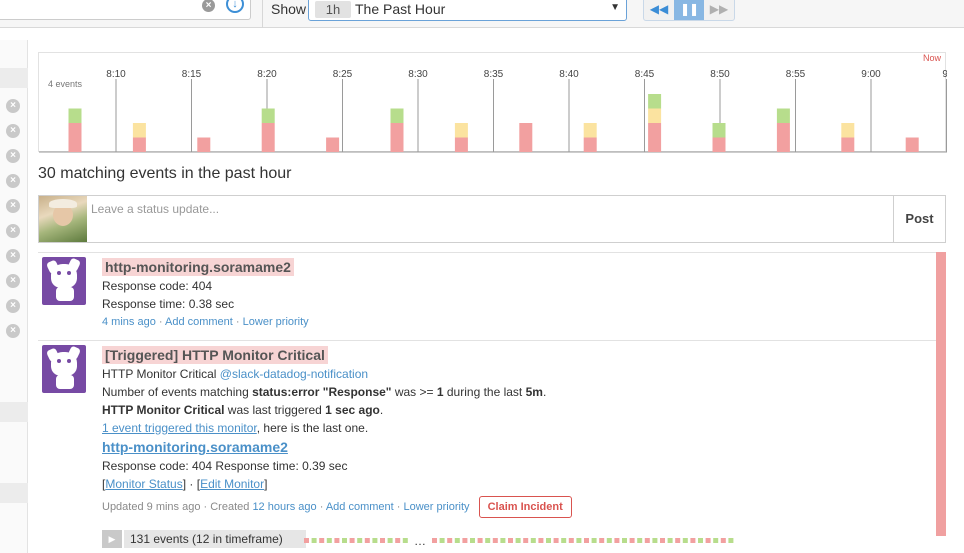 This screenshot has height=553, width=964. What do you see at coordinates (235, 6) in the screenshot?
I see `download-icon: ↓` at bounding box center [235, 6].